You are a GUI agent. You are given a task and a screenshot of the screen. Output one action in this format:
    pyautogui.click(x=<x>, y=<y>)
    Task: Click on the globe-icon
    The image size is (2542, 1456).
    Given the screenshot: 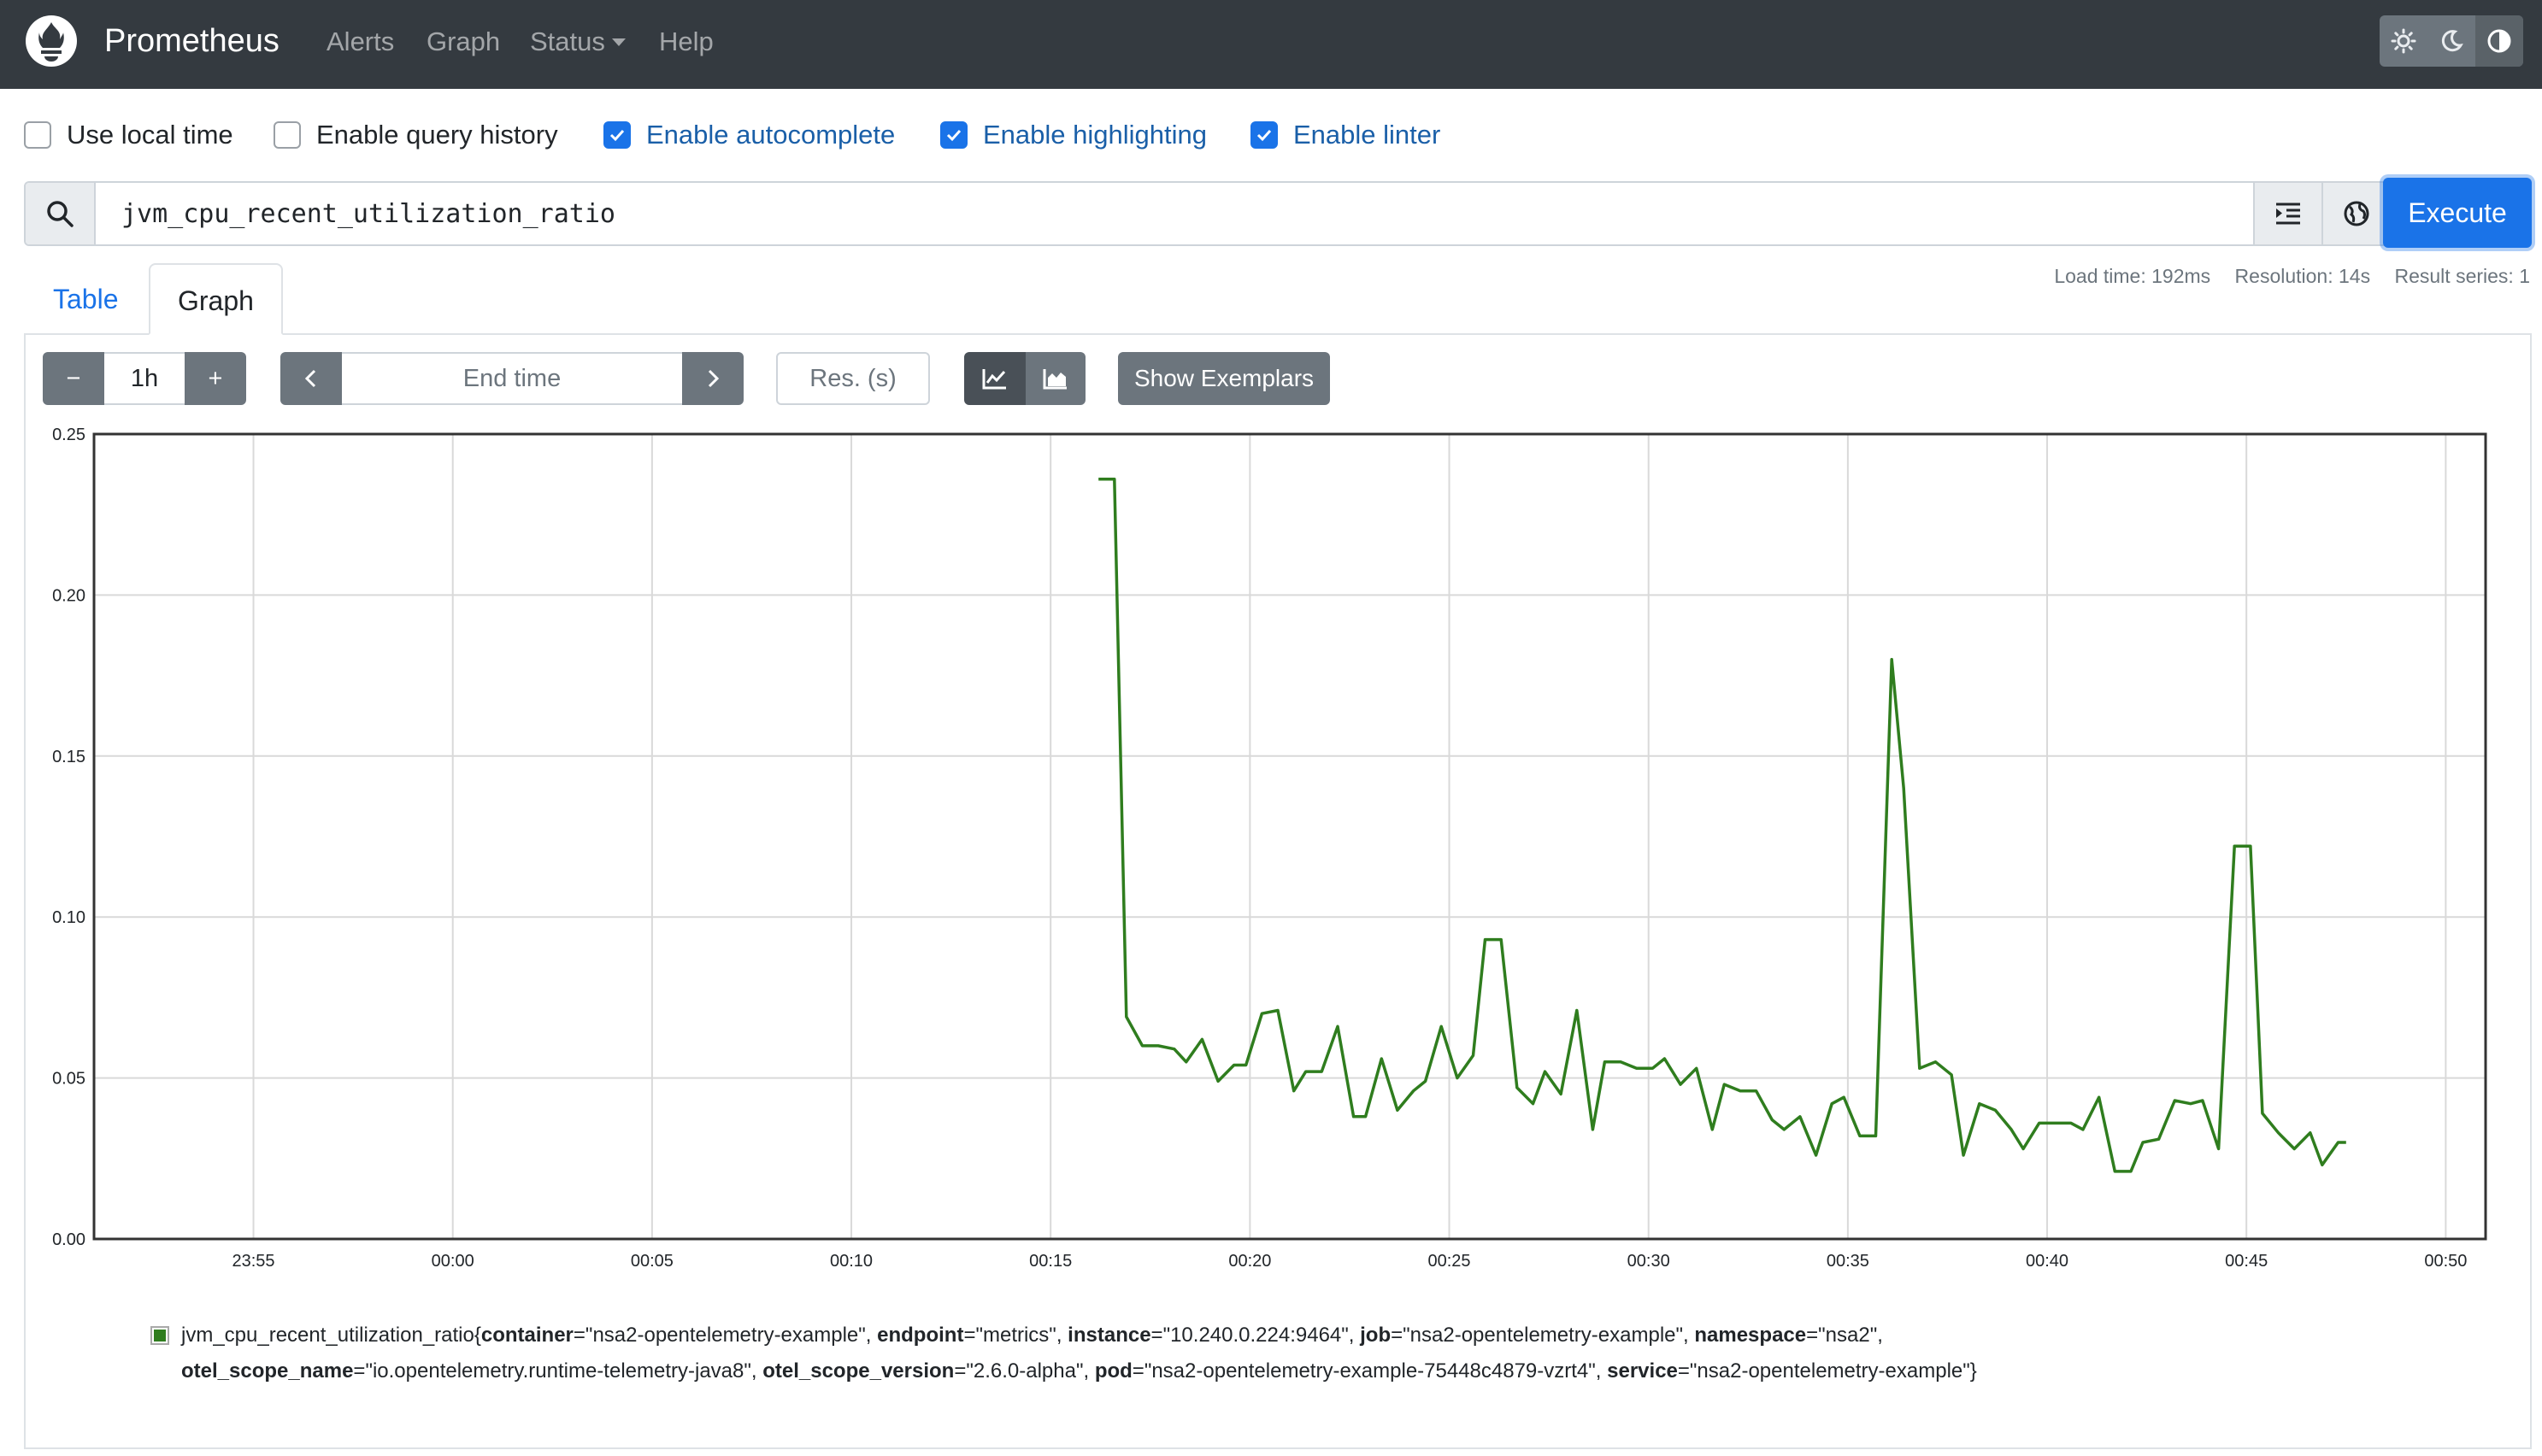 What is the action you would take?
    pyautogui.click(x=2356, y=214)
    